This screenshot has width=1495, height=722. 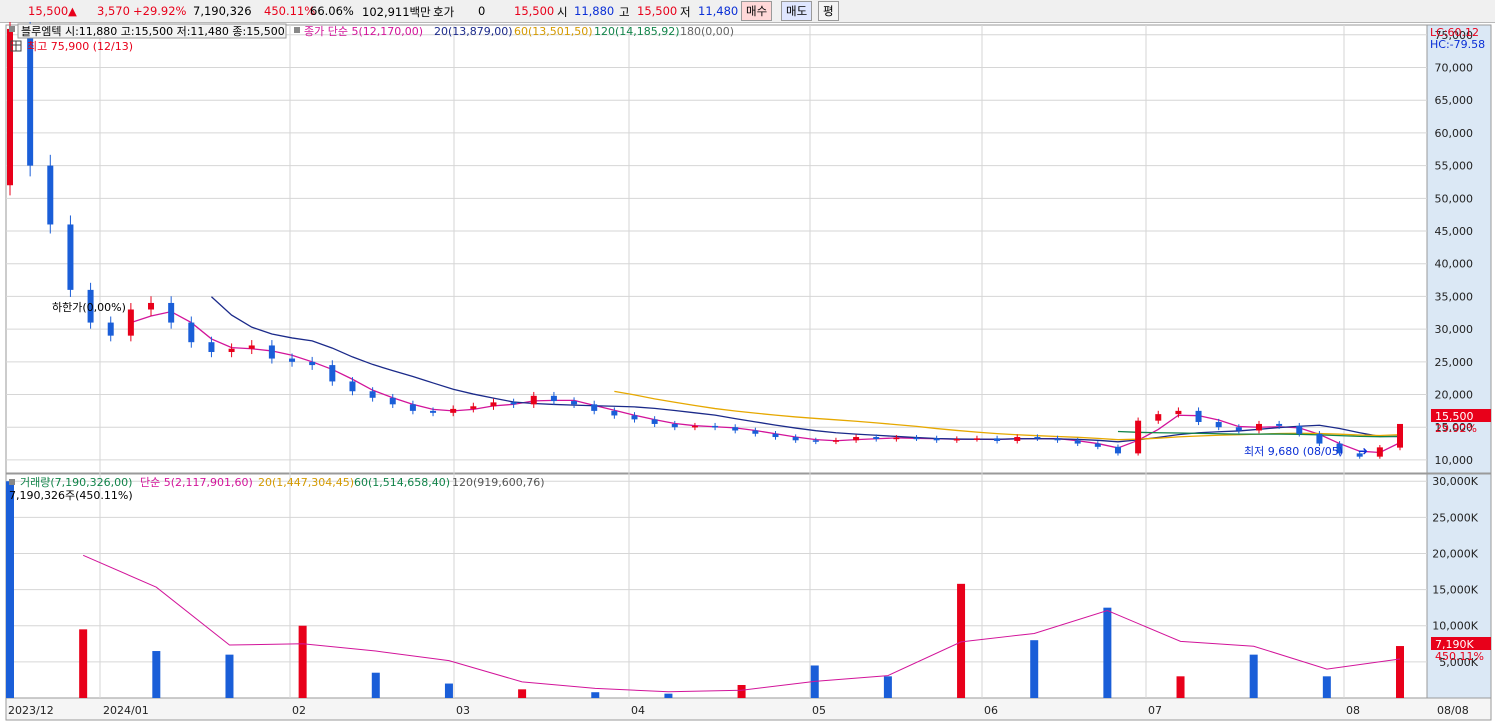 What do you see at coordinates (396, 12) in the screenshot?
I see `trade-amount: 102,911백만` at bounding box center [396, 12].